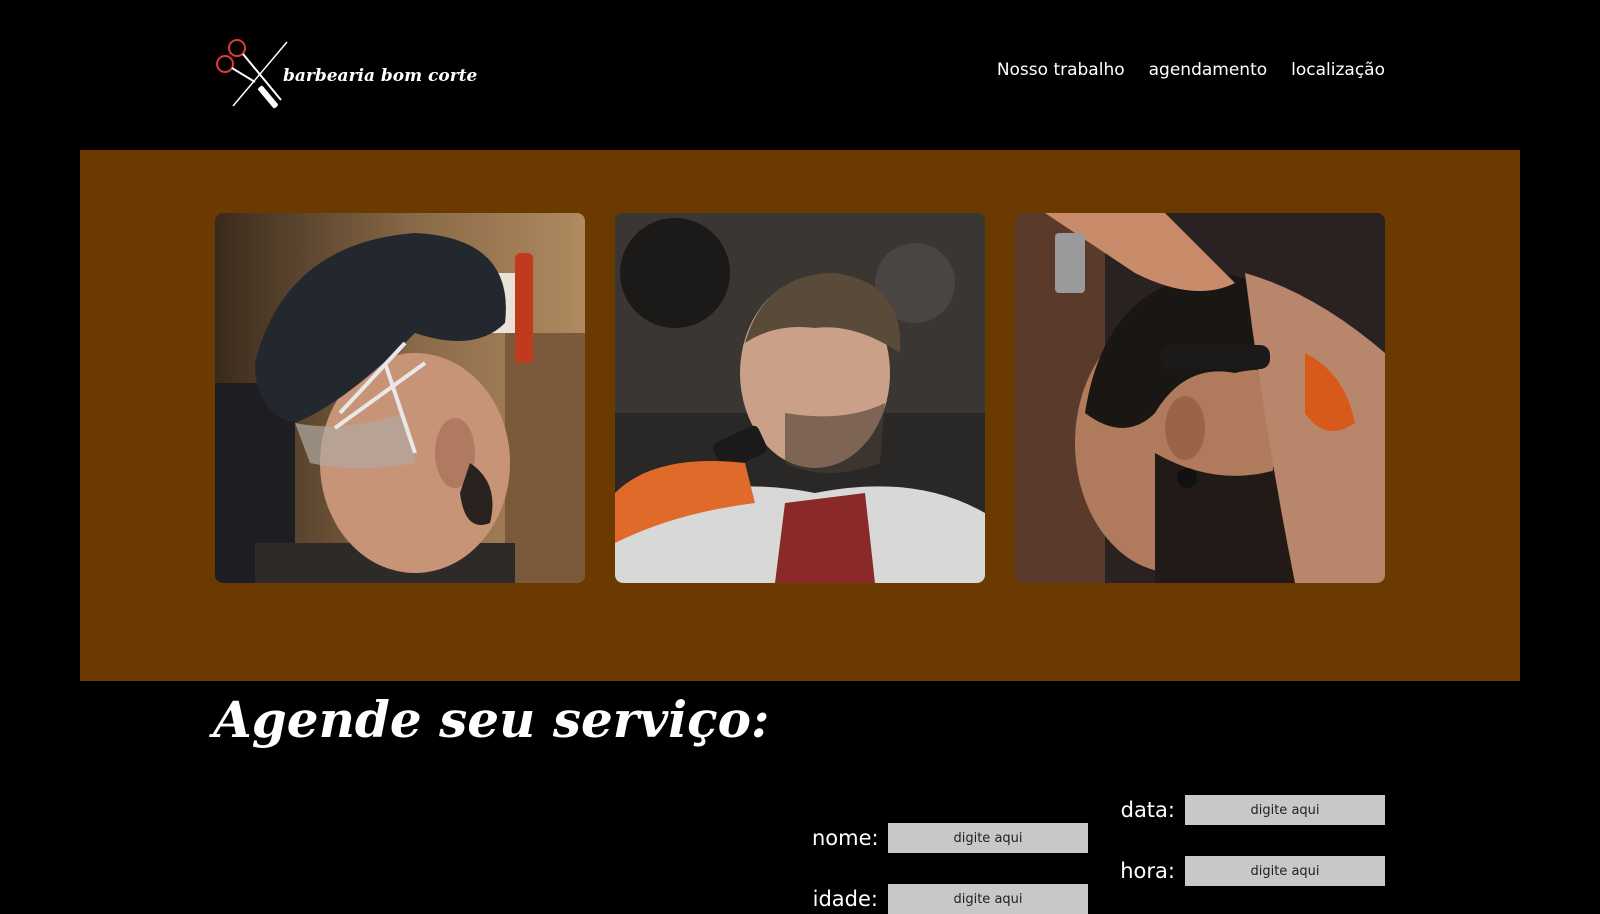  Describe the element at coordinates (1285, 871) in the screenshot. I see `hora-input` at that location.